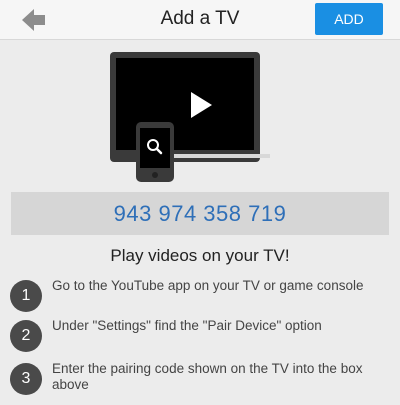 The width and height of the screenshot is (400, 405). I want to click on pairing-code: 943 974 358 719, so click(200, 213).